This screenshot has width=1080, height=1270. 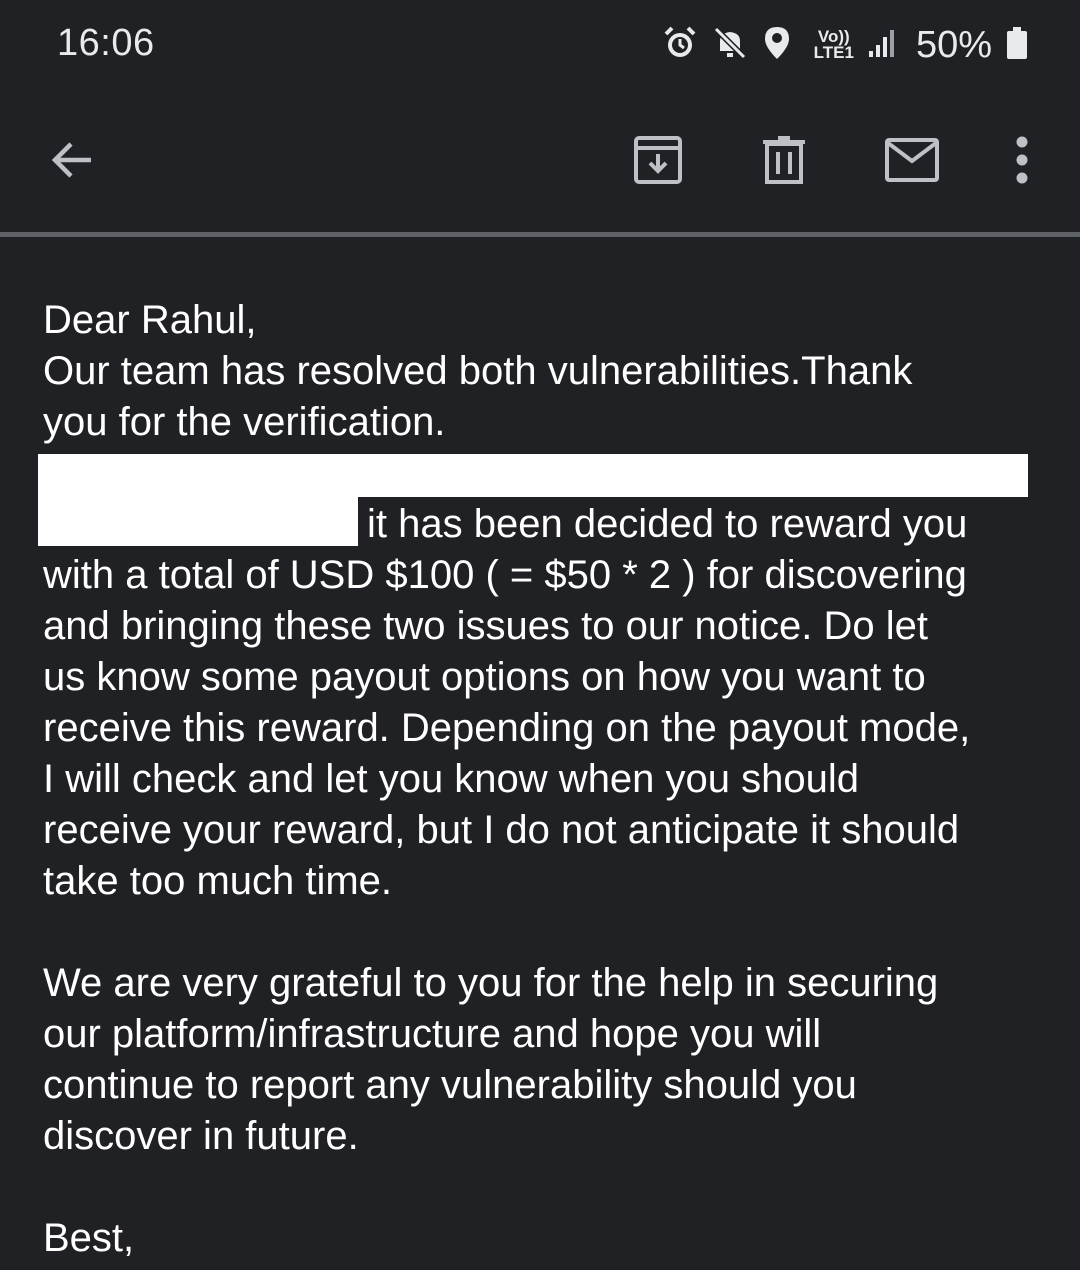 What do you see at coordinates (89, 1238) in the screenshot?
I see `signoff: Best,` at bounding box center [89, 1238].